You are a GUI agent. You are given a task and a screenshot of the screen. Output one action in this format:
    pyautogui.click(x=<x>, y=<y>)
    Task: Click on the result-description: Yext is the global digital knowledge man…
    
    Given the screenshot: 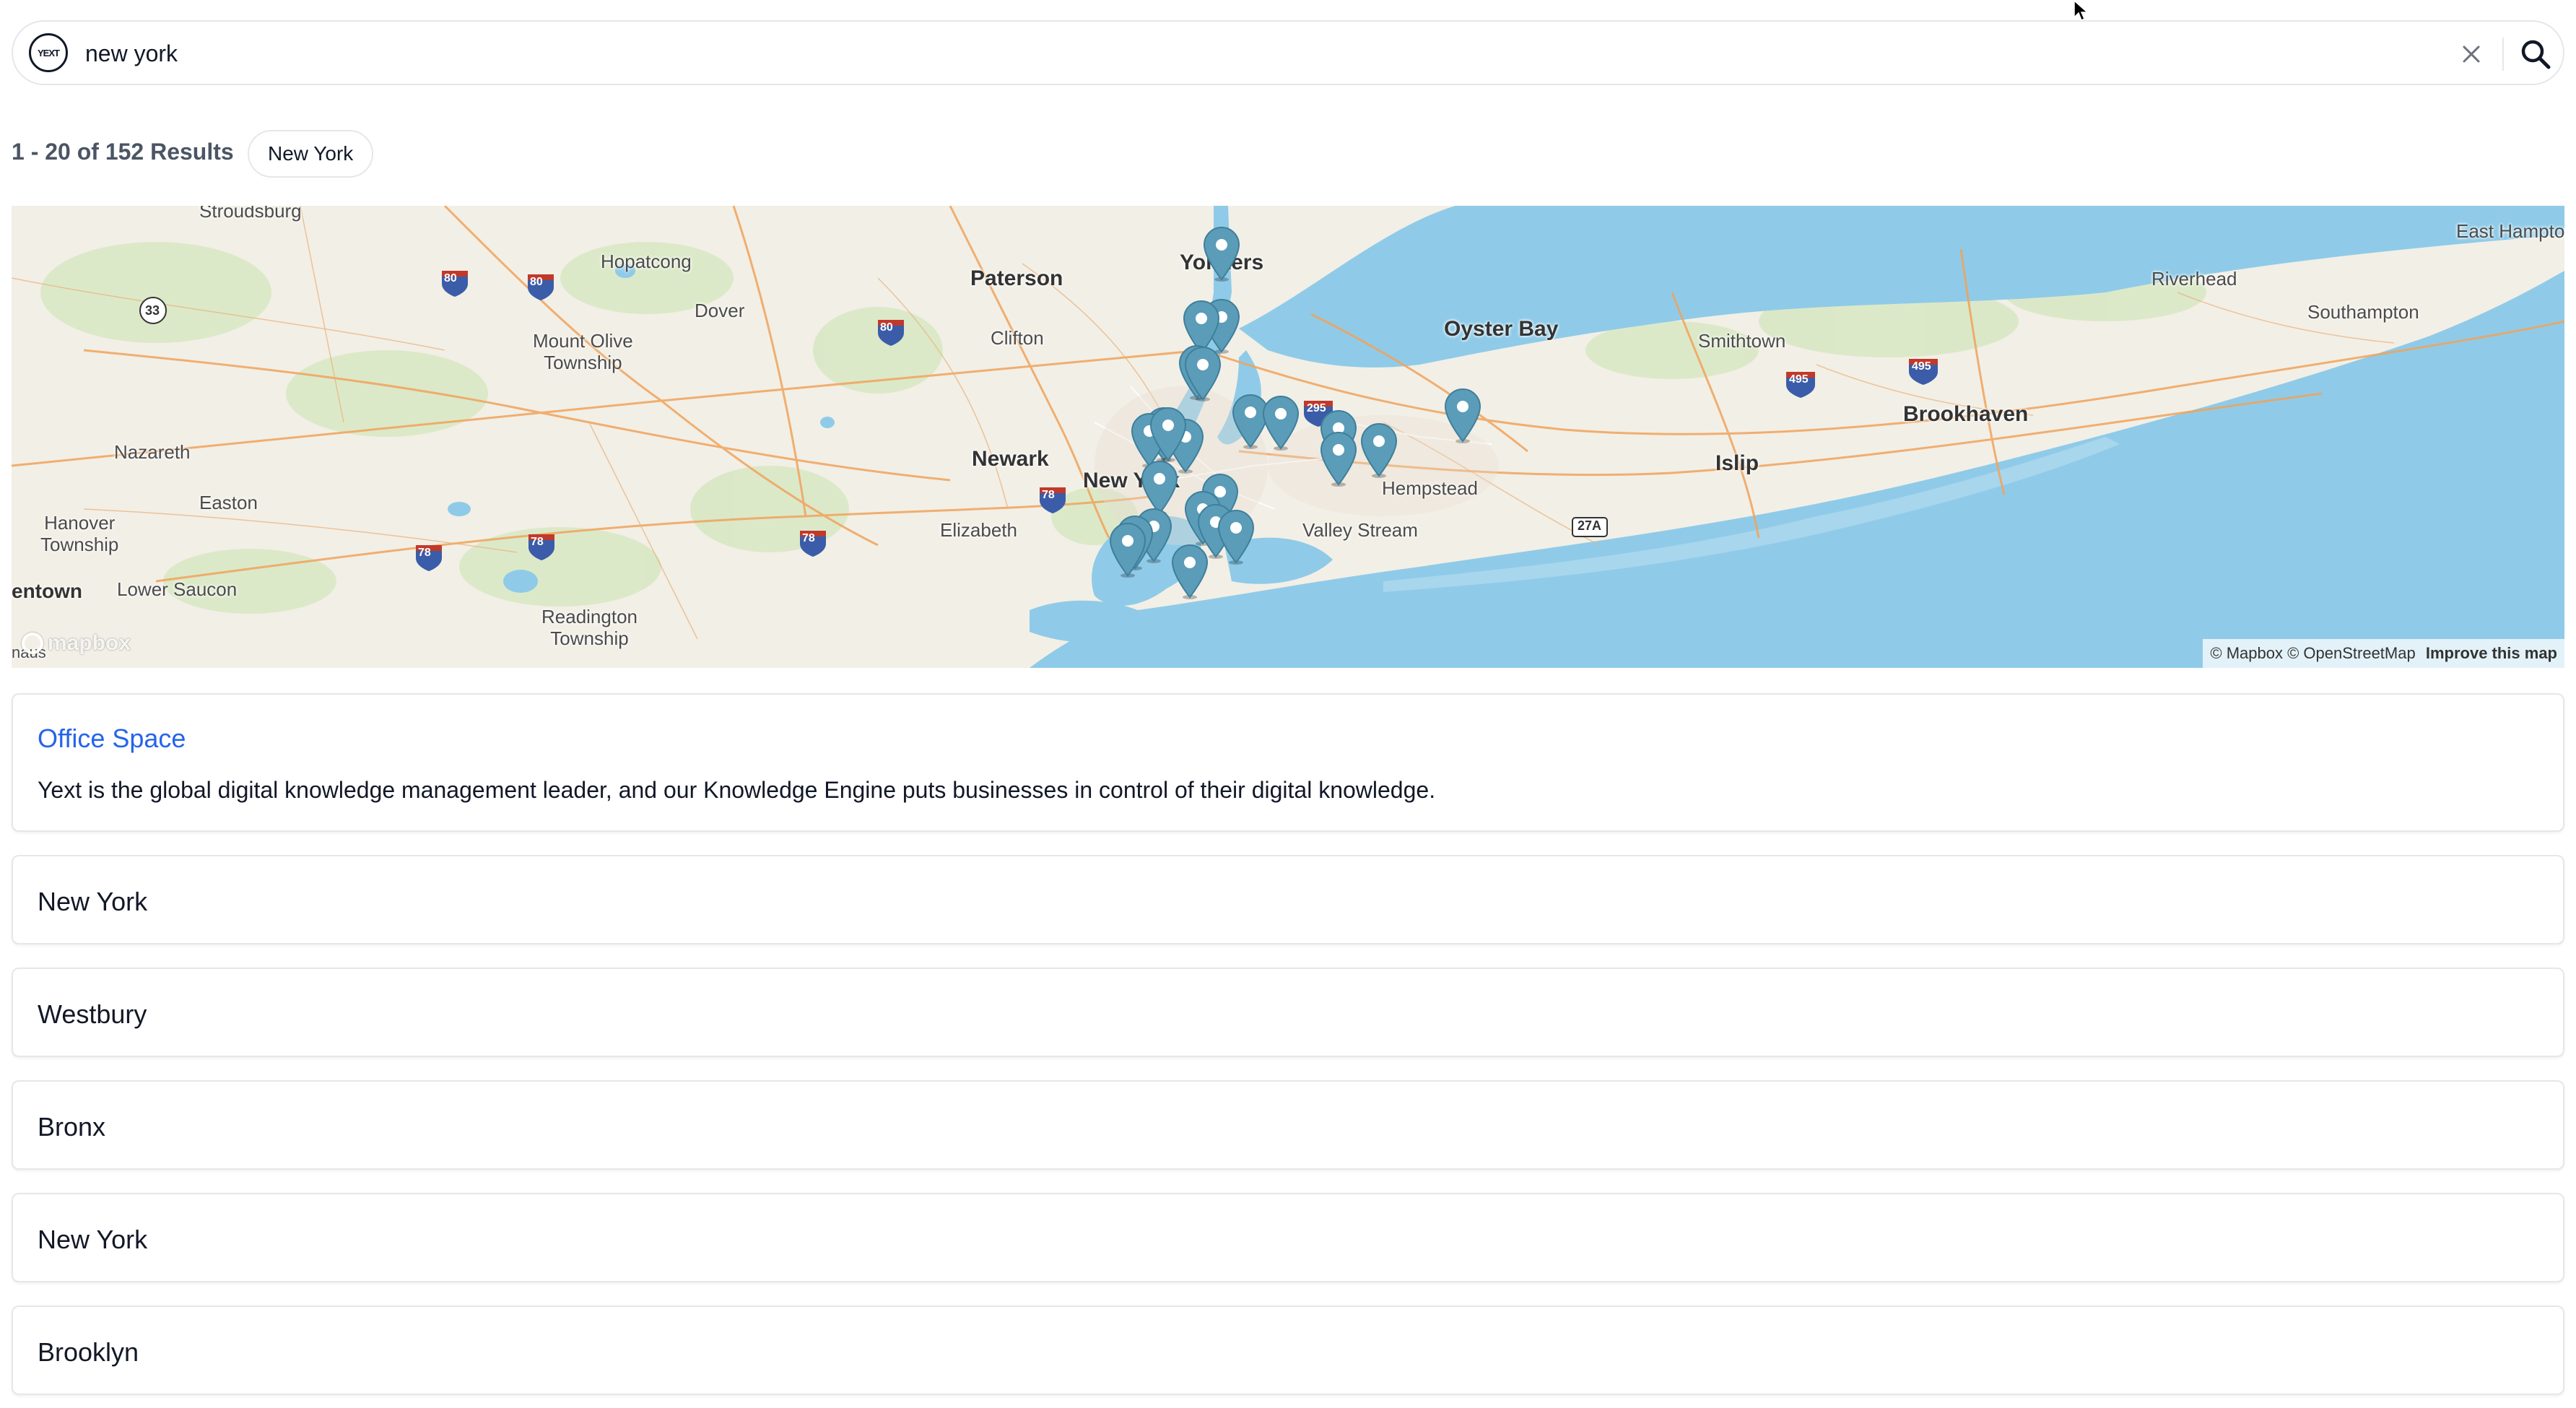 What is the action you would take?
    pyautogui.click(x=737, y=790)
    